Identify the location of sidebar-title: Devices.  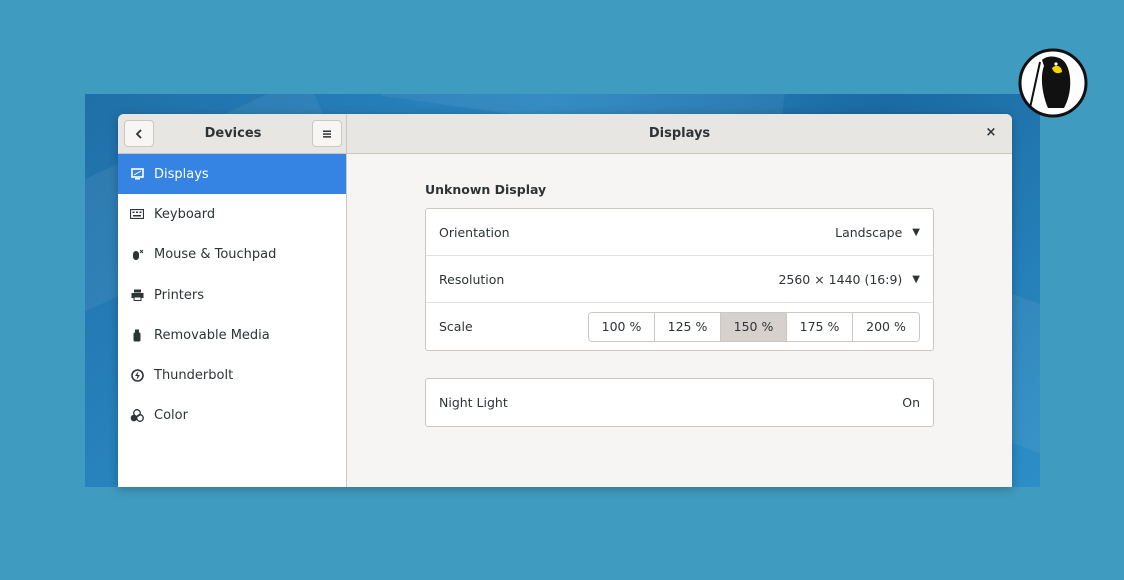
(233, 133).